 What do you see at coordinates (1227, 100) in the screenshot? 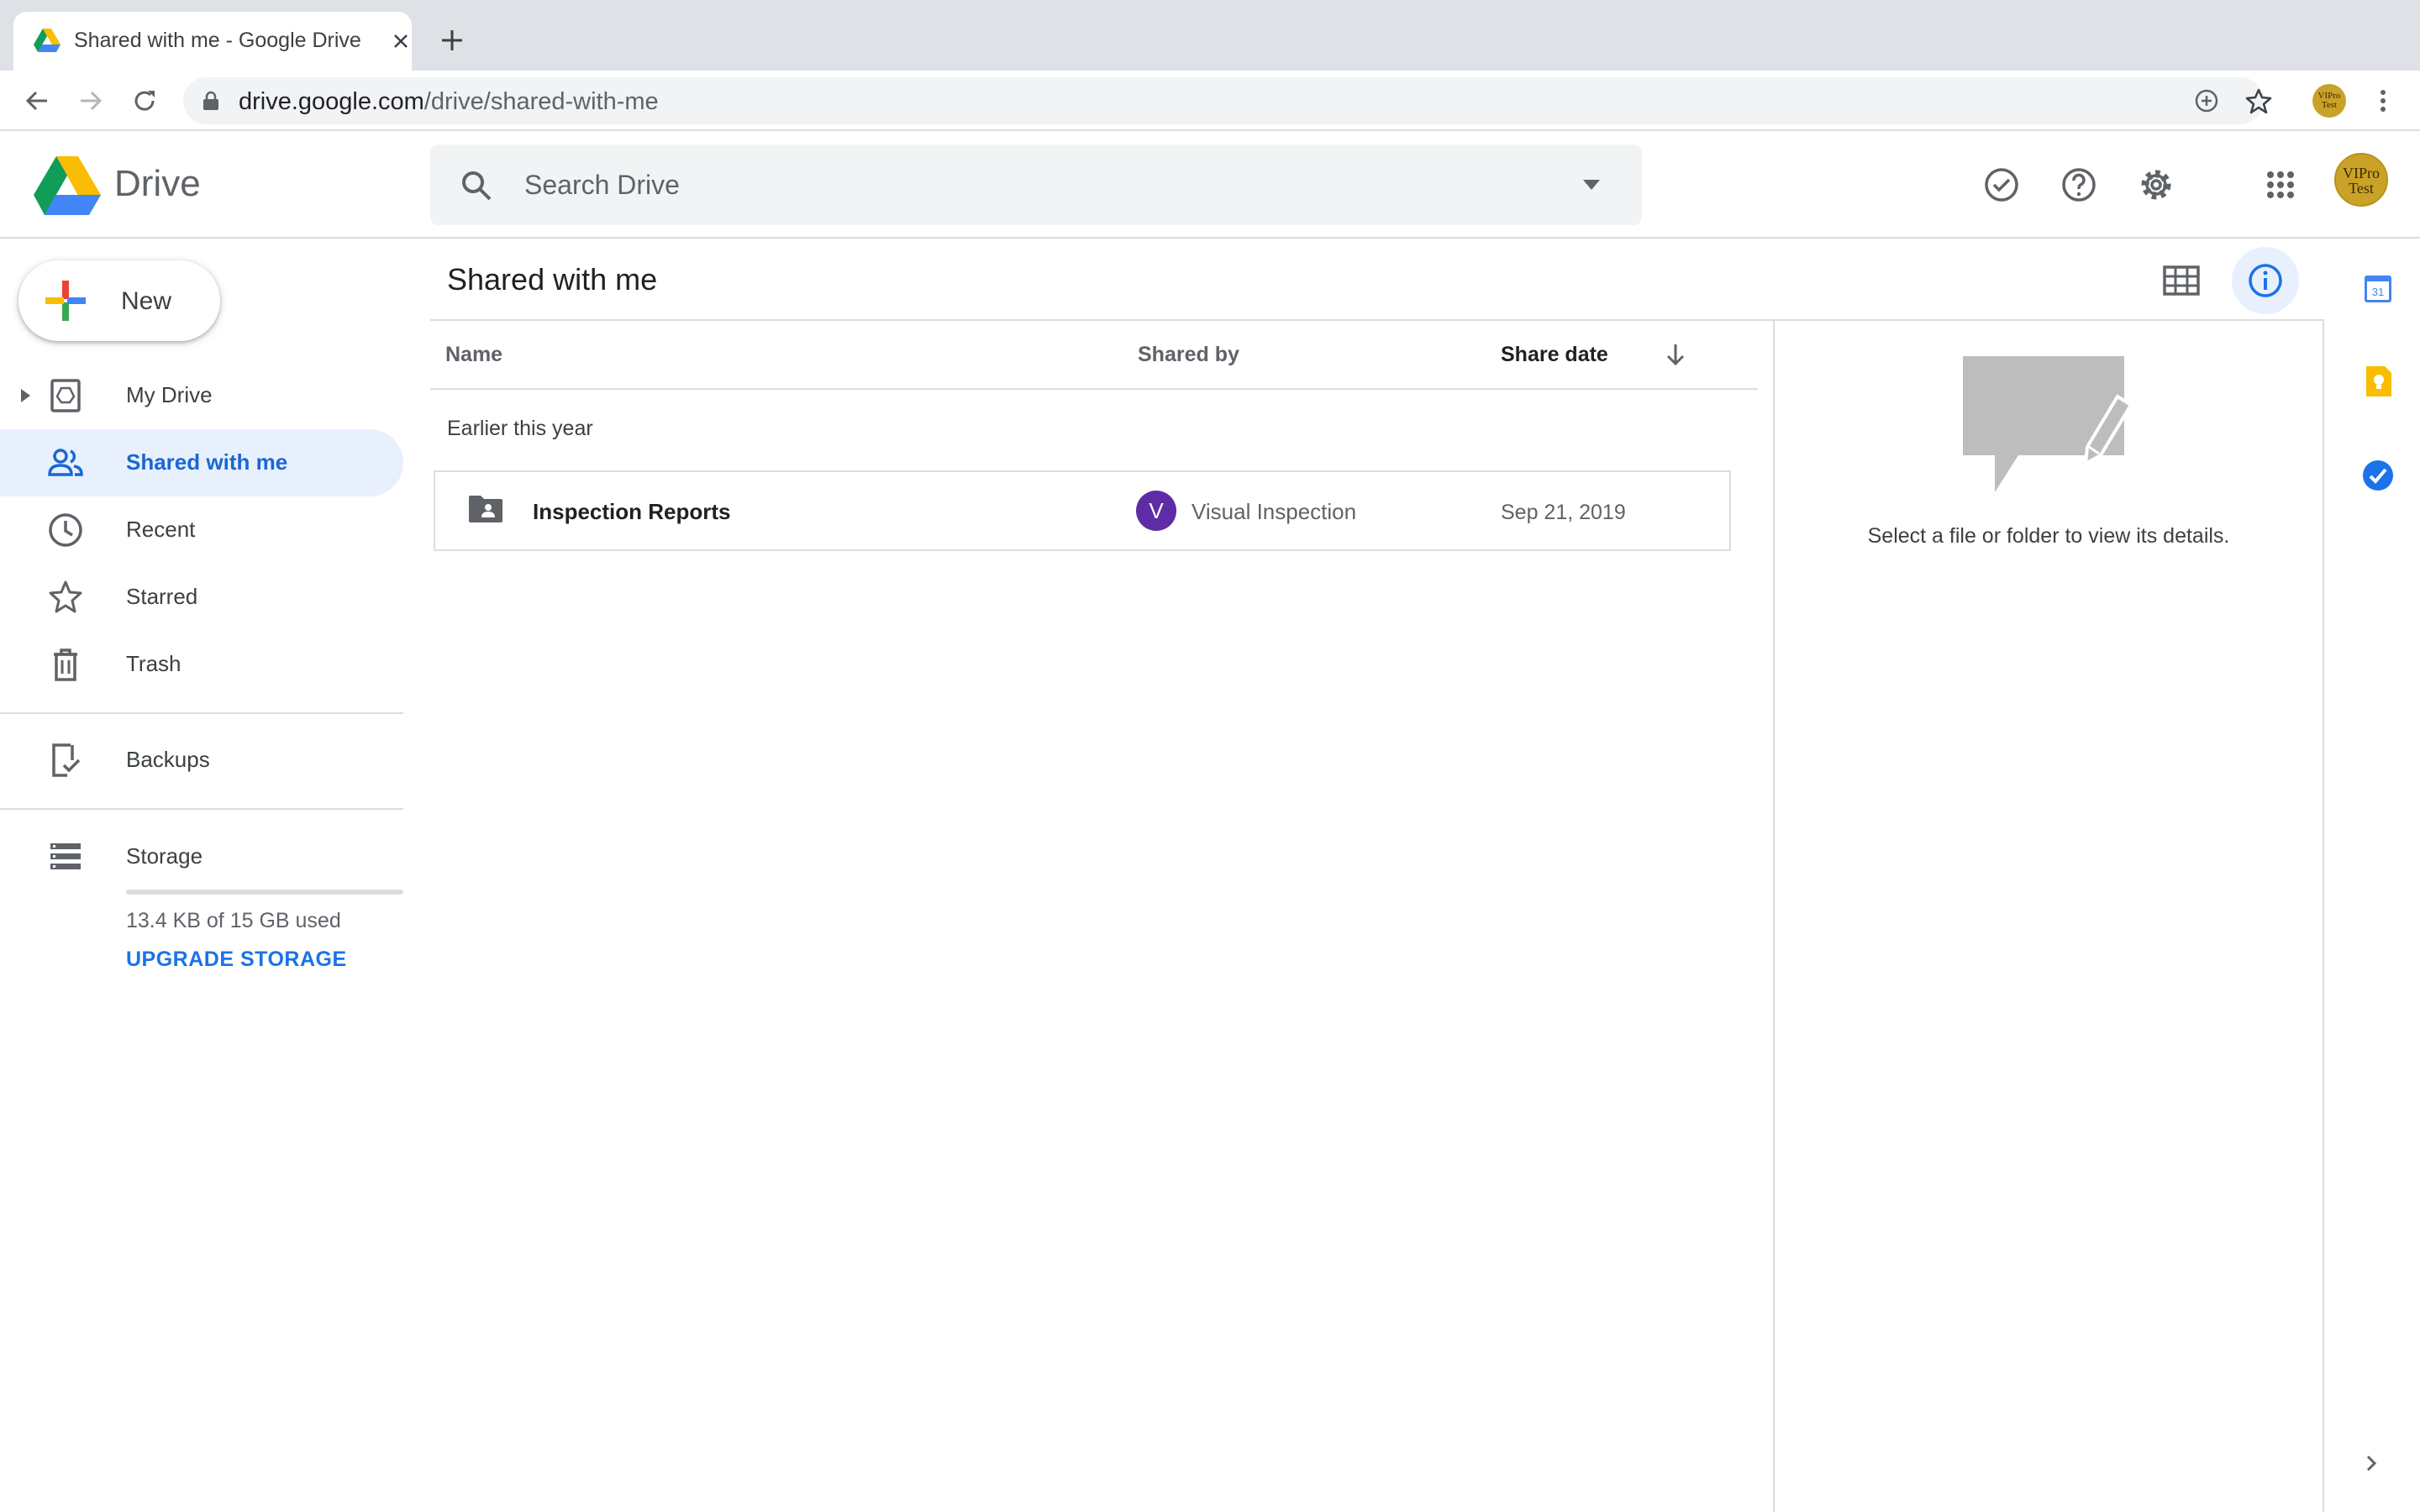
I see `address-bar: drive.google.com/drive/shared-with-me` at bounding box center [1227, 100].